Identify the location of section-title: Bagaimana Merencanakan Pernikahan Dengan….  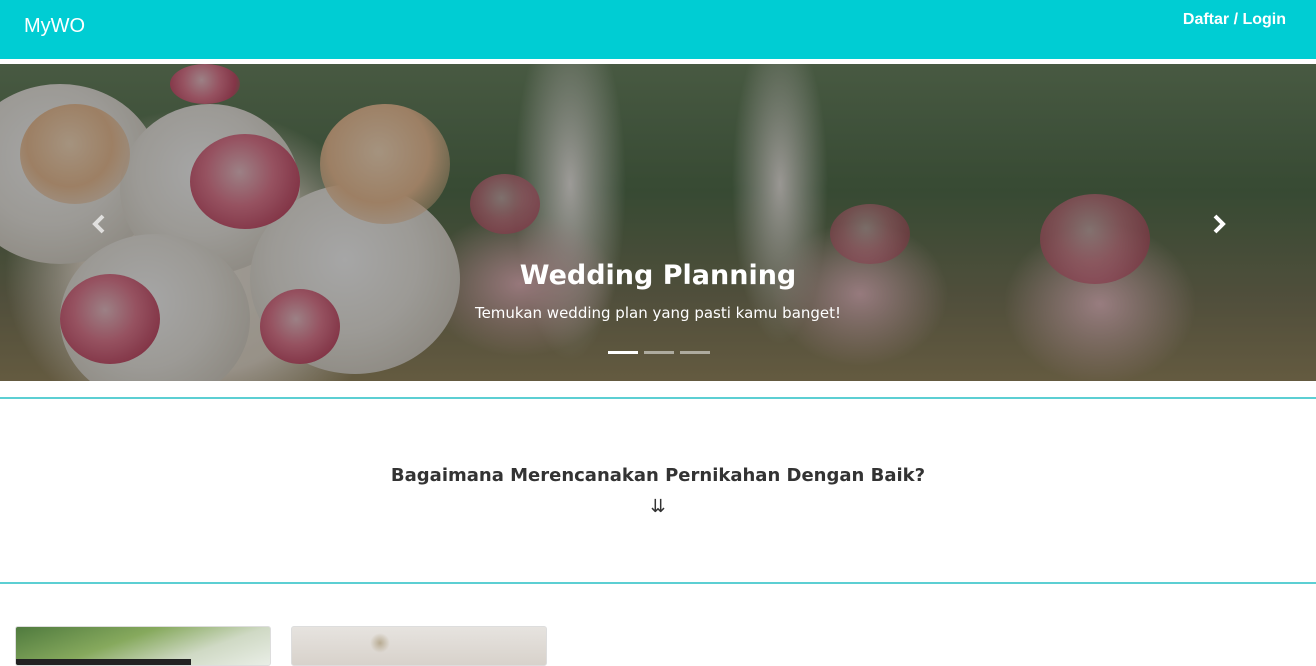
(658, 475).